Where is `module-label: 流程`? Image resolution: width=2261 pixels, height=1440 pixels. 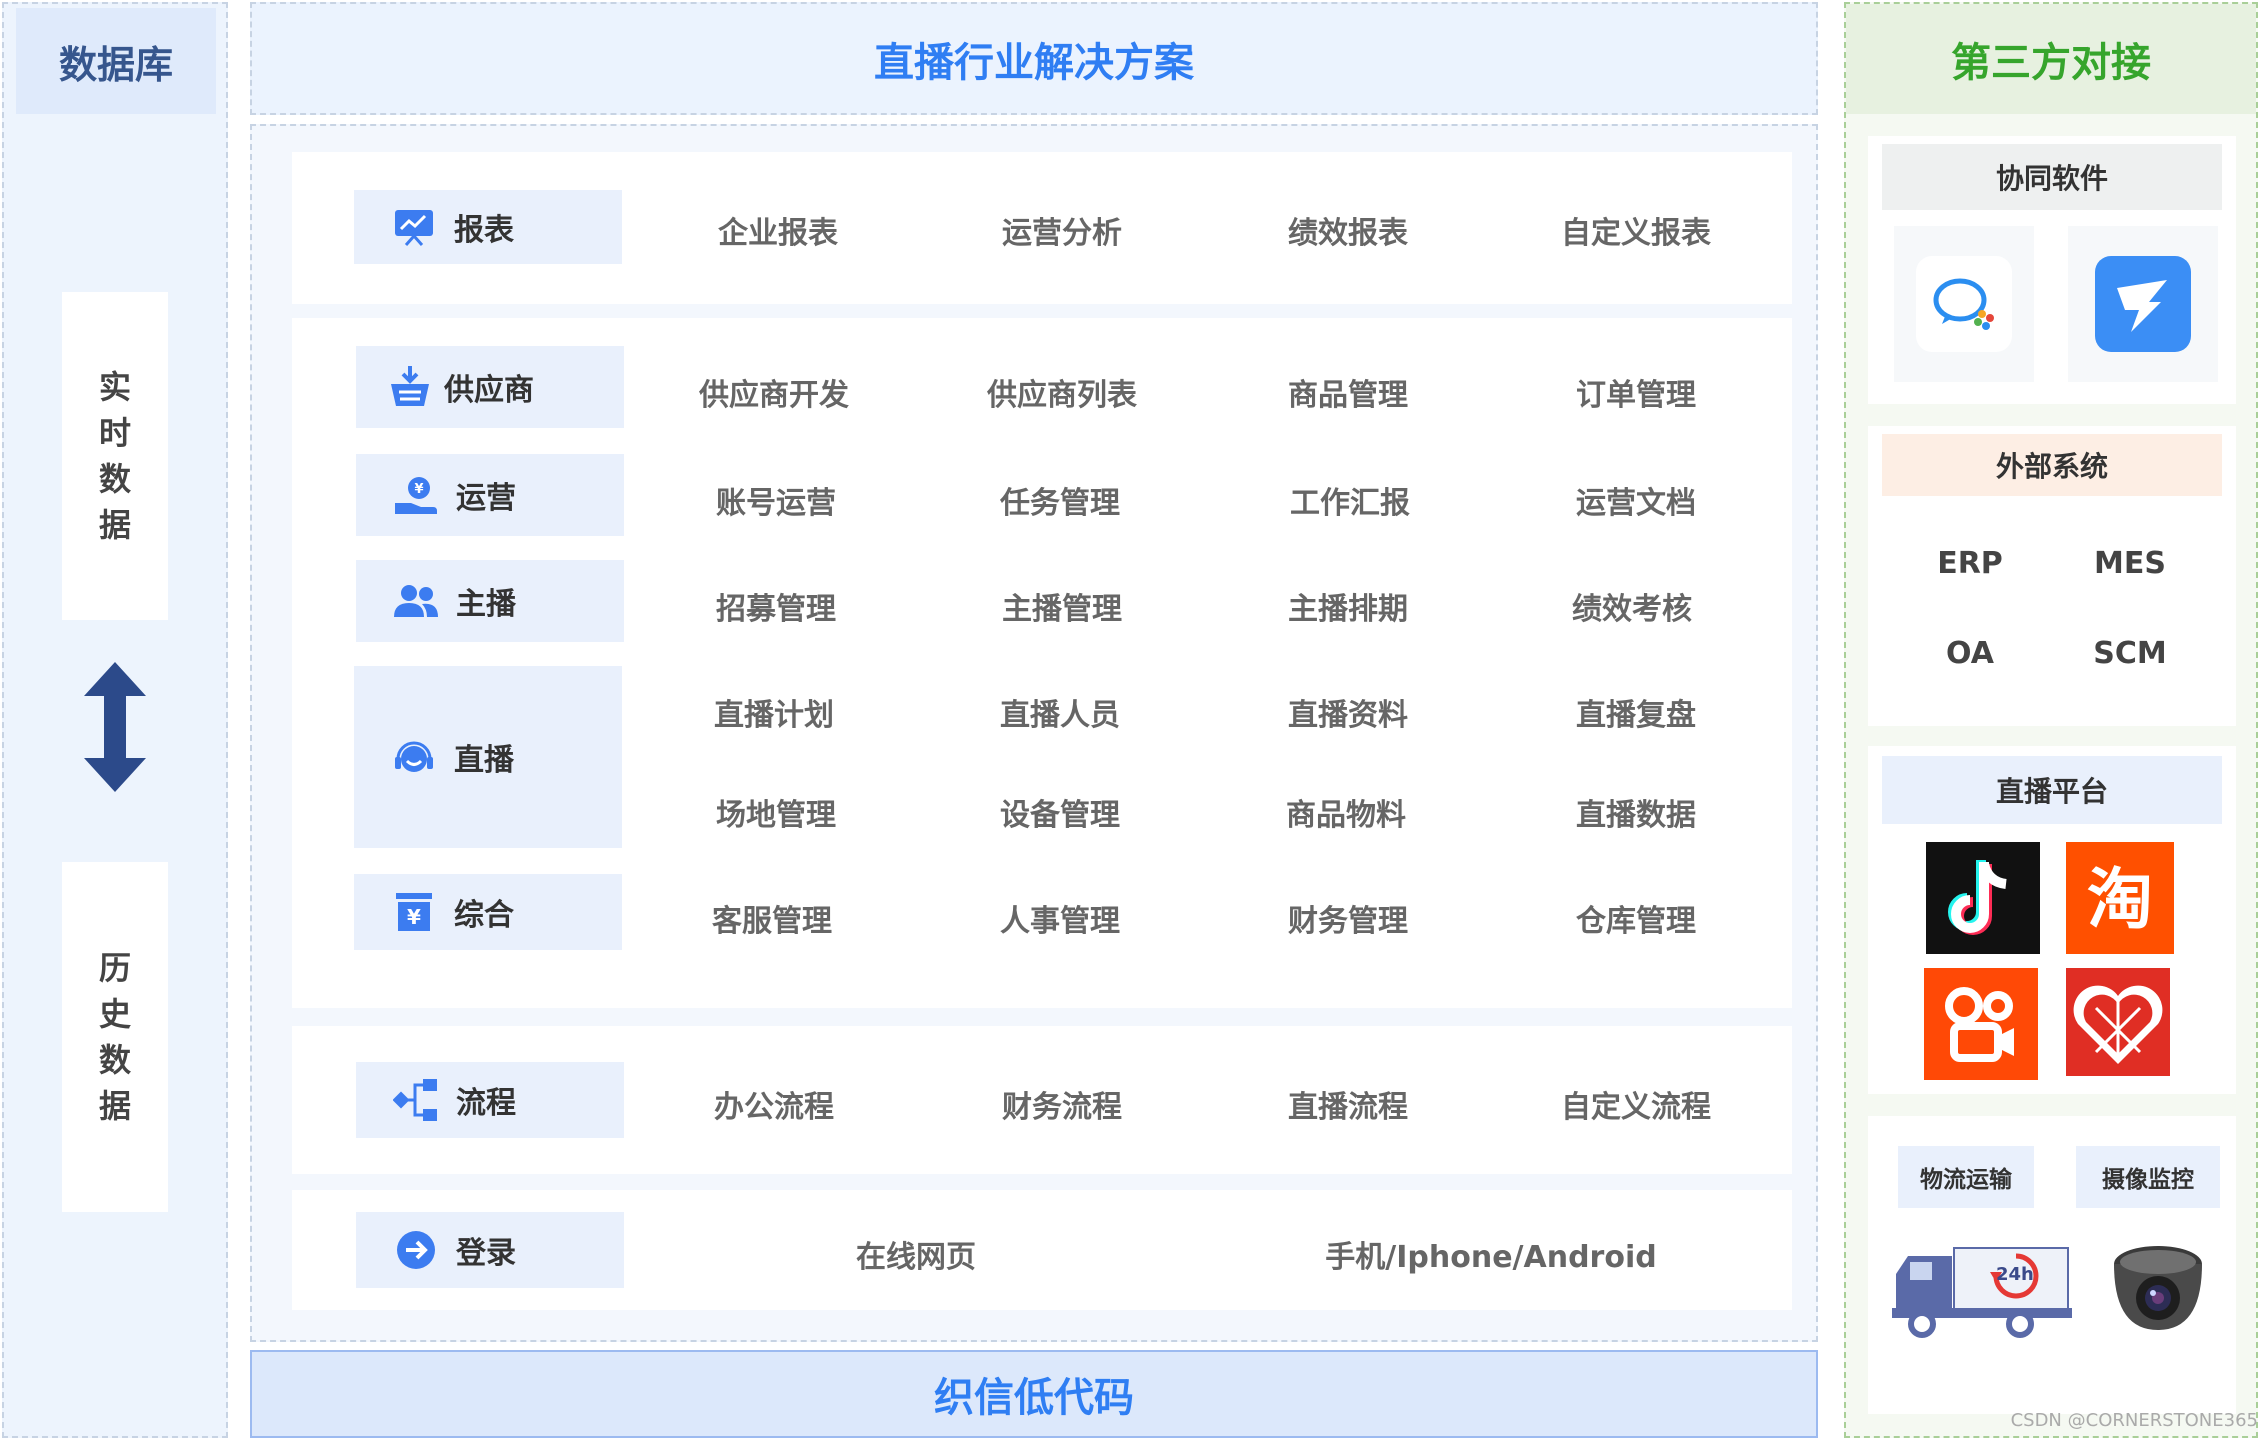 module-label: 流程 is located at coordinates (486, 1103).